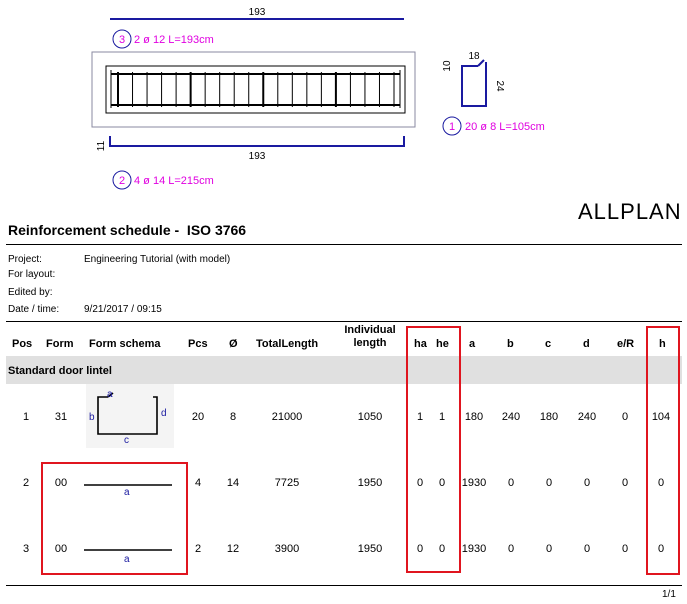  I want to click on stirrup-detail, so click(474, 84).